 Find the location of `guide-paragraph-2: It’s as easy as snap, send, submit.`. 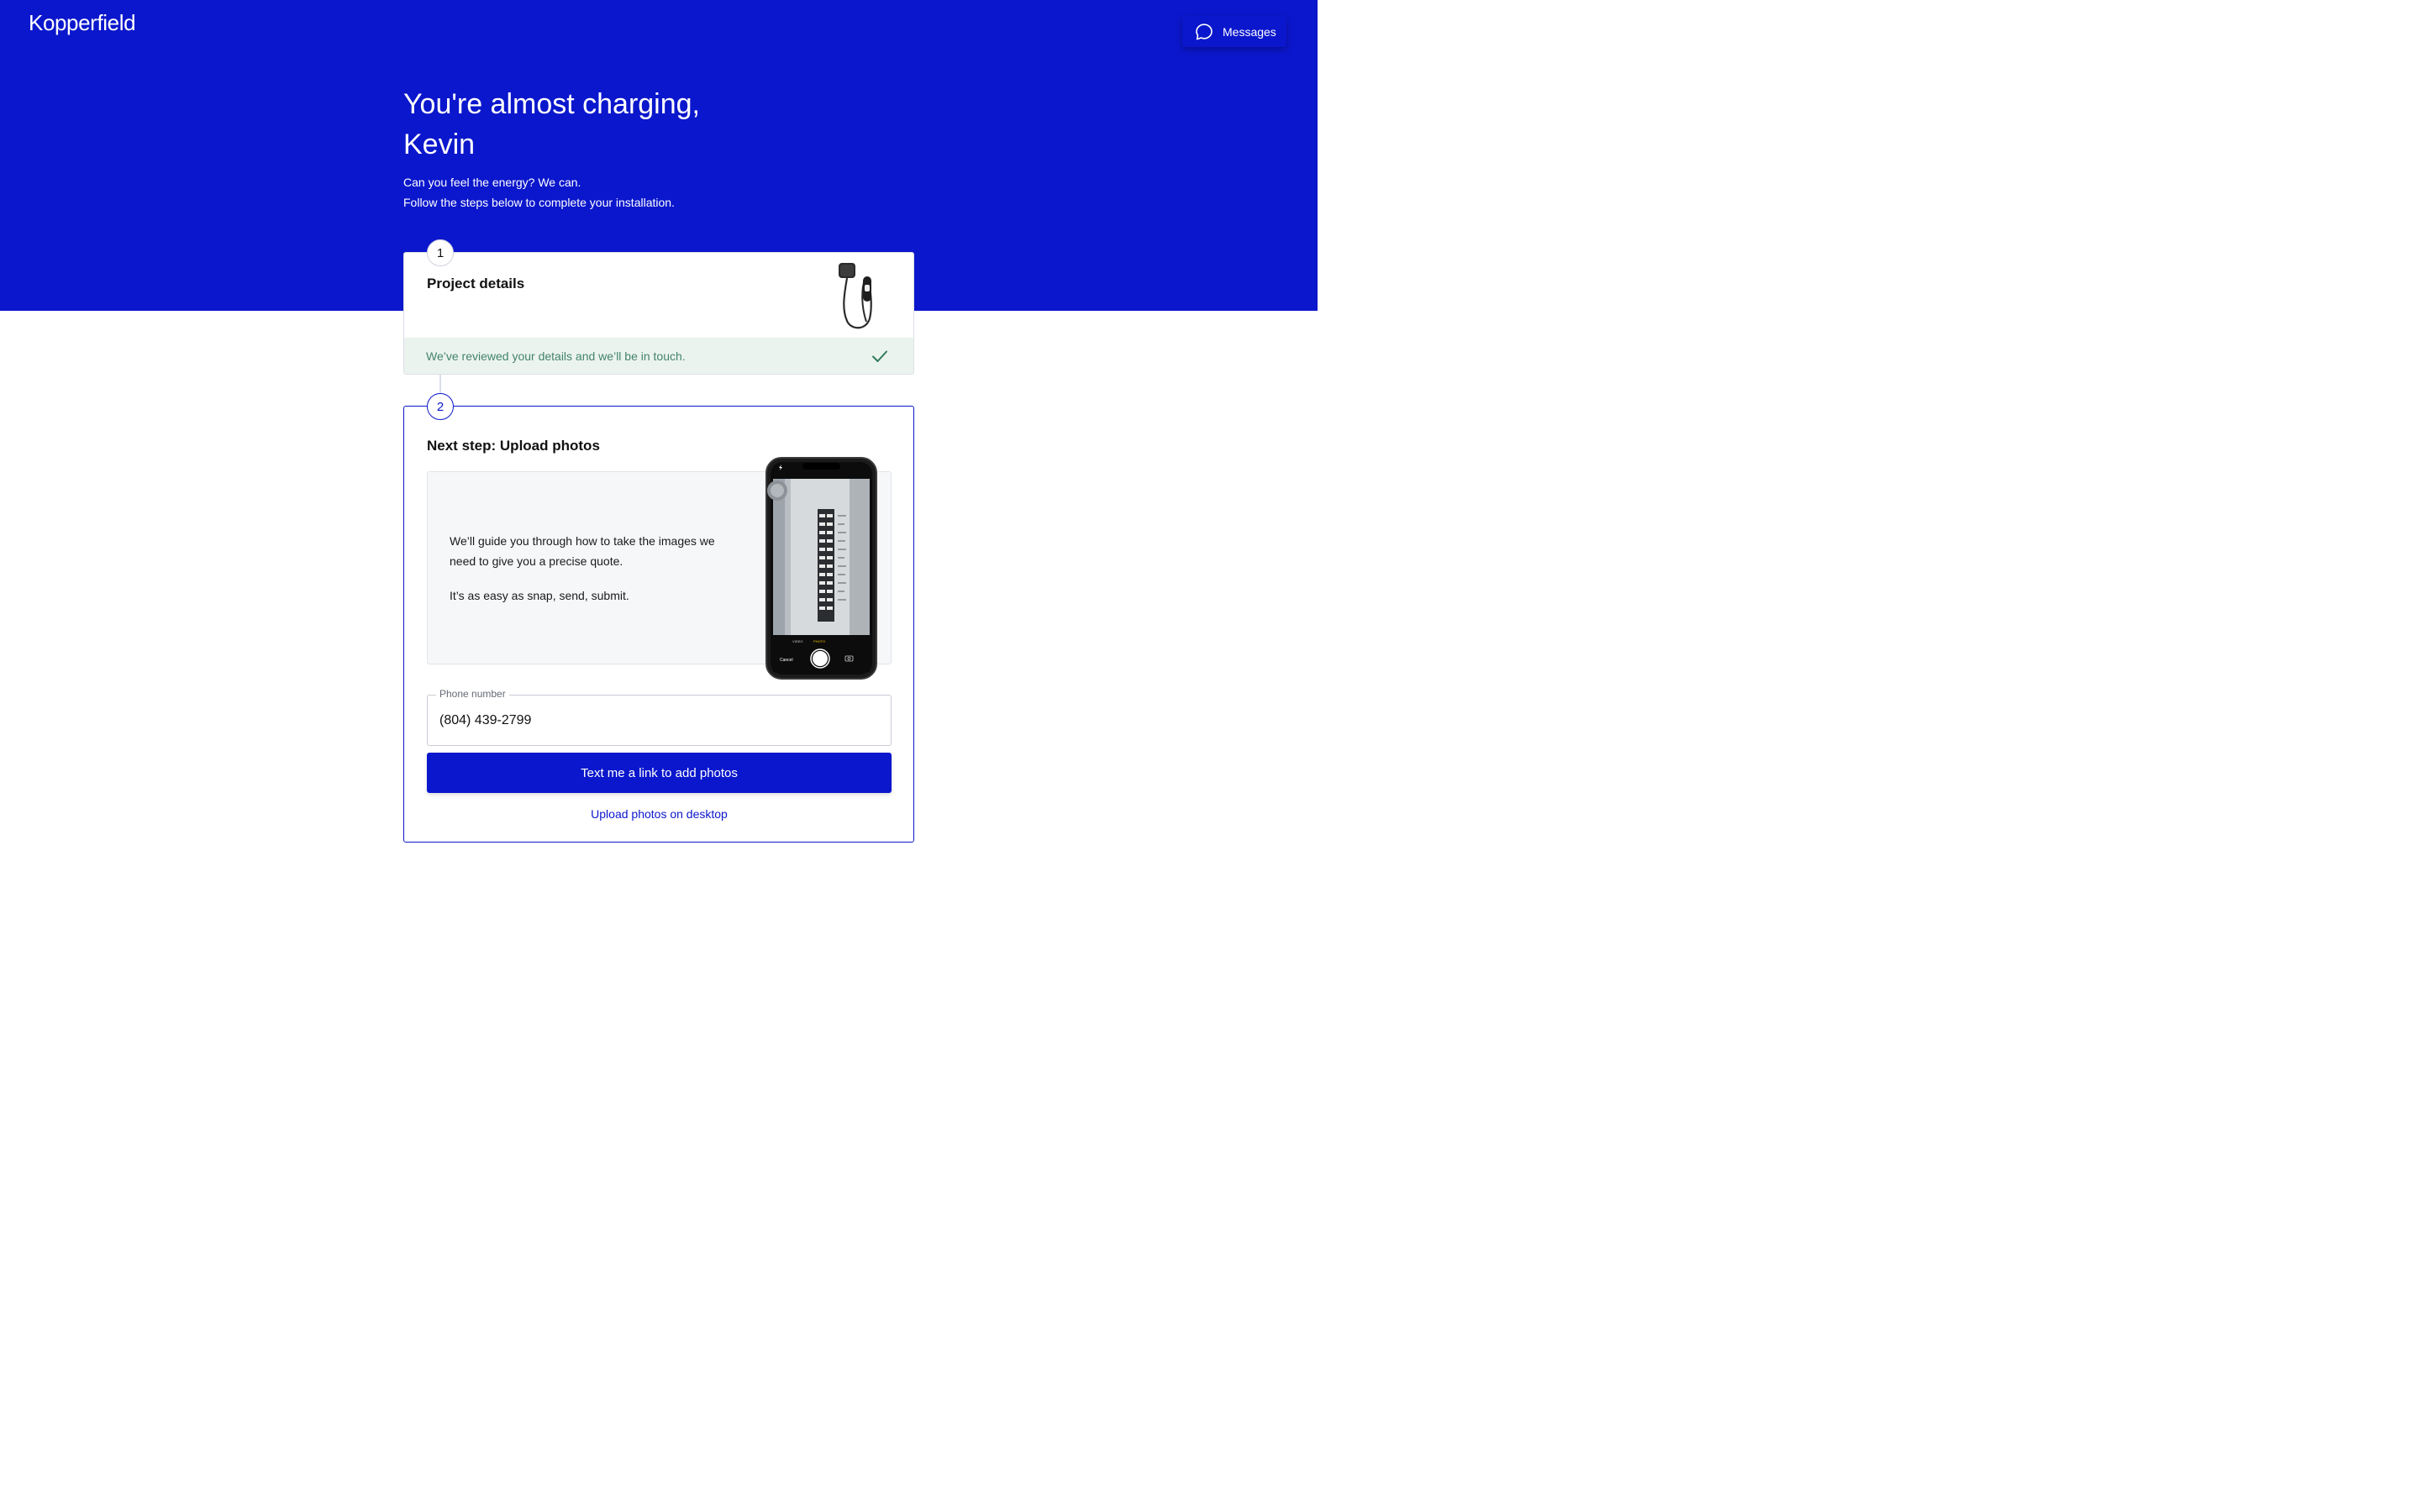

guide-paragraph-2: It’s as easy as snap, send, submit. is located at coordinates (539, 595).